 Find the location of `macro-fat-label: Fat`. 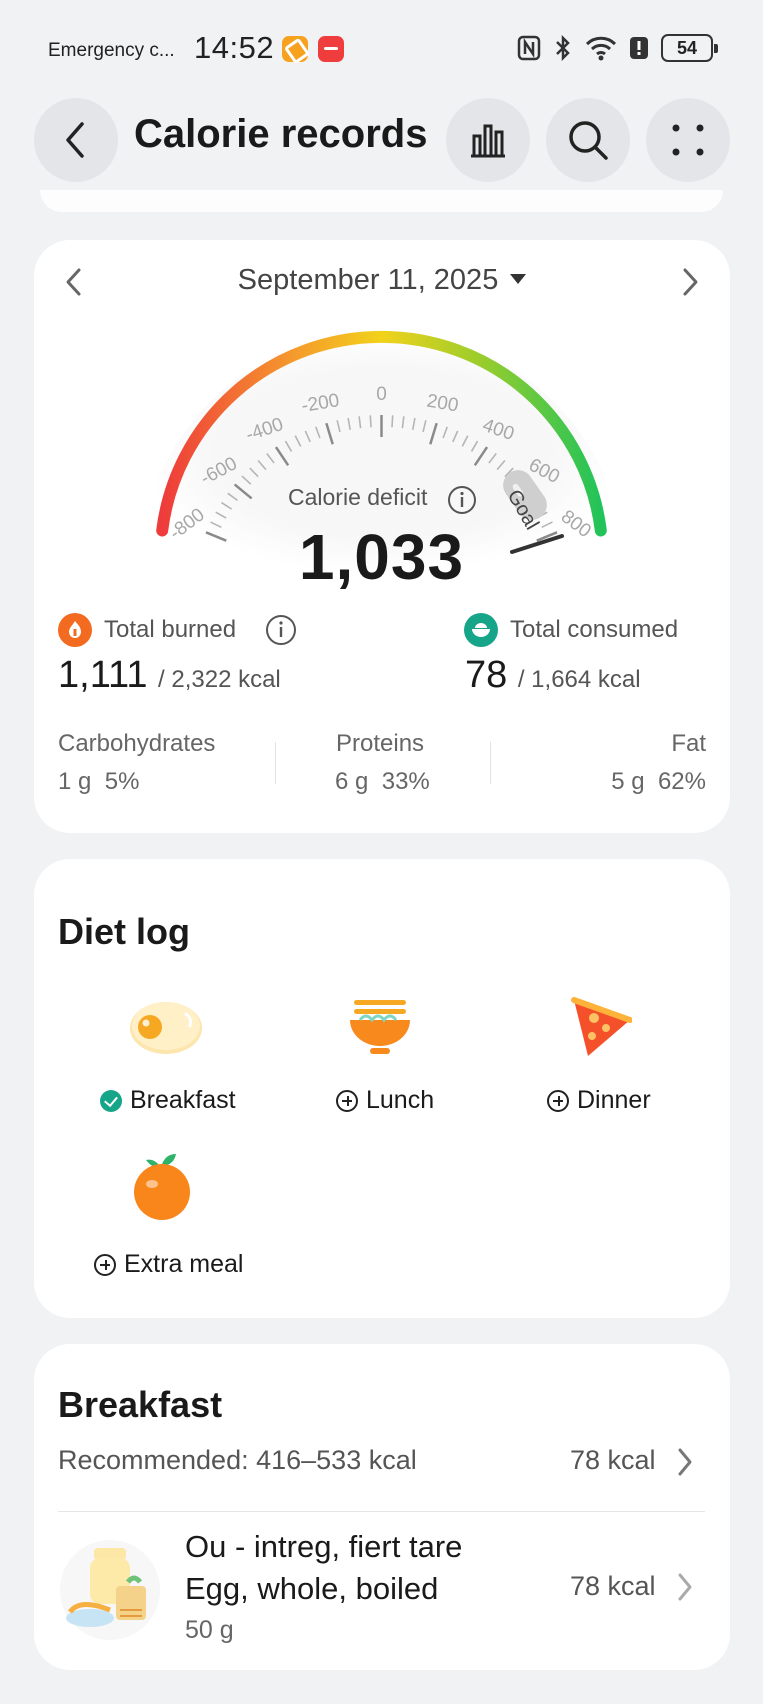

macro-fat-label: Fat is located at coordinates (688, 743).